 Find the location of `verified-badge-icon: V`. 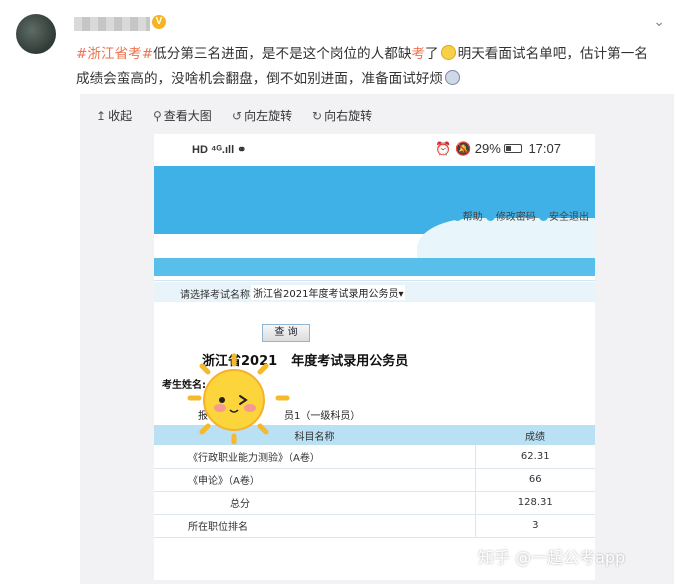

verified-badge-icon: V is located at coordinates (159, 22).